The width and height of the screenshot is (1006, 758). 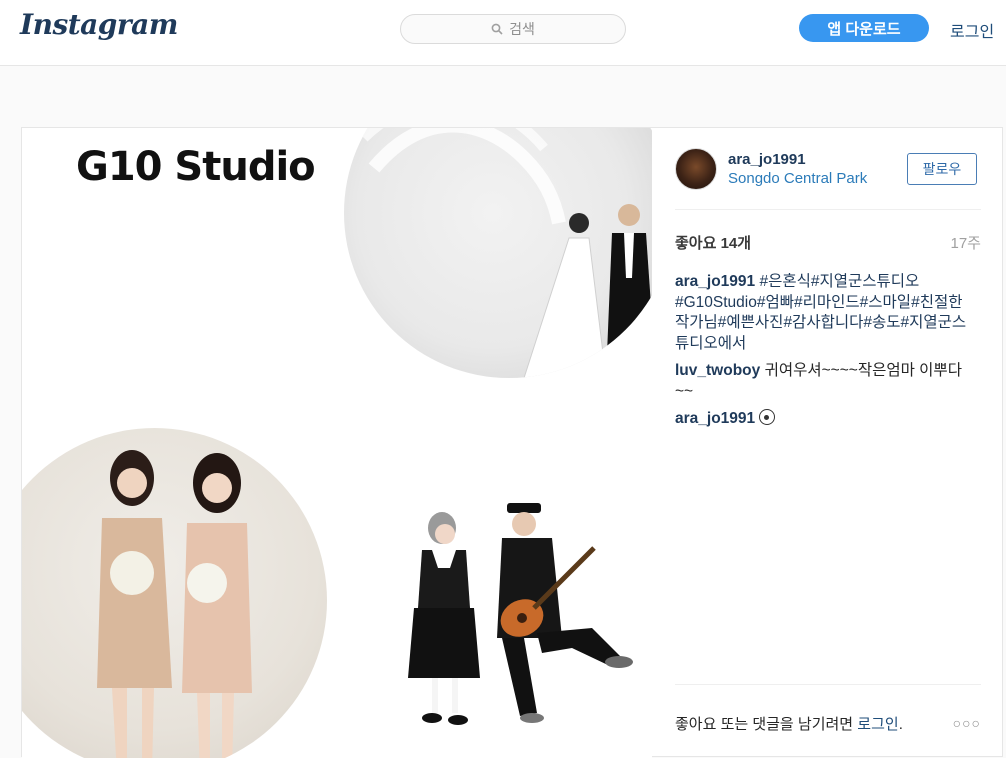 What do you see at coordinates (966, 242) in the screenshot?
I see `post-age: 17주` at bounding box center [966, 242].